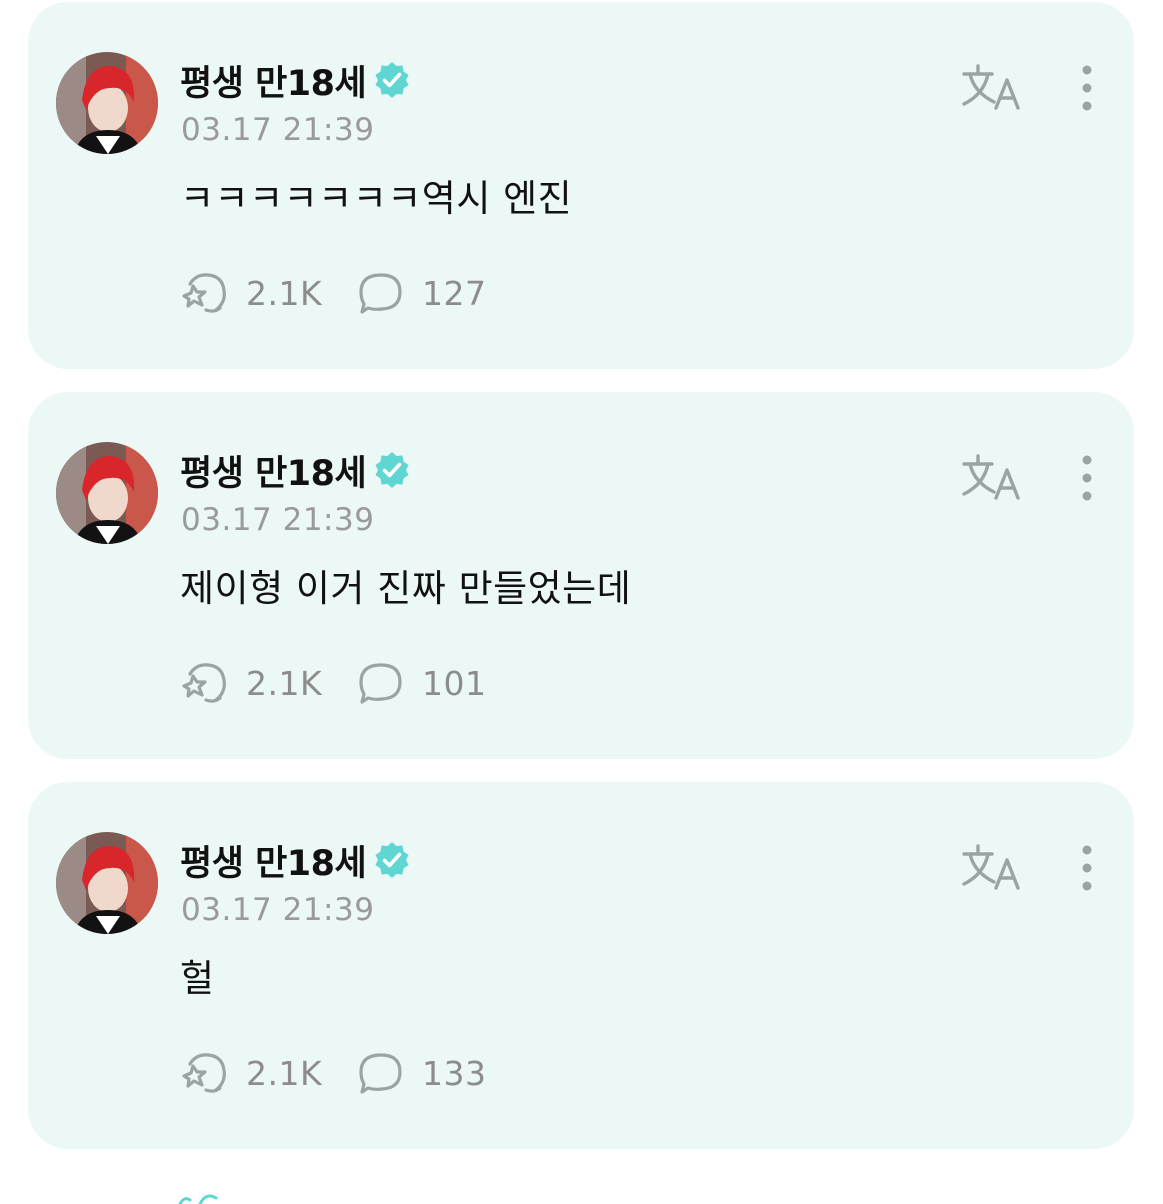 The image size is (1163, 1204). I want to click on comment-button: 133, so click(421, 1073).